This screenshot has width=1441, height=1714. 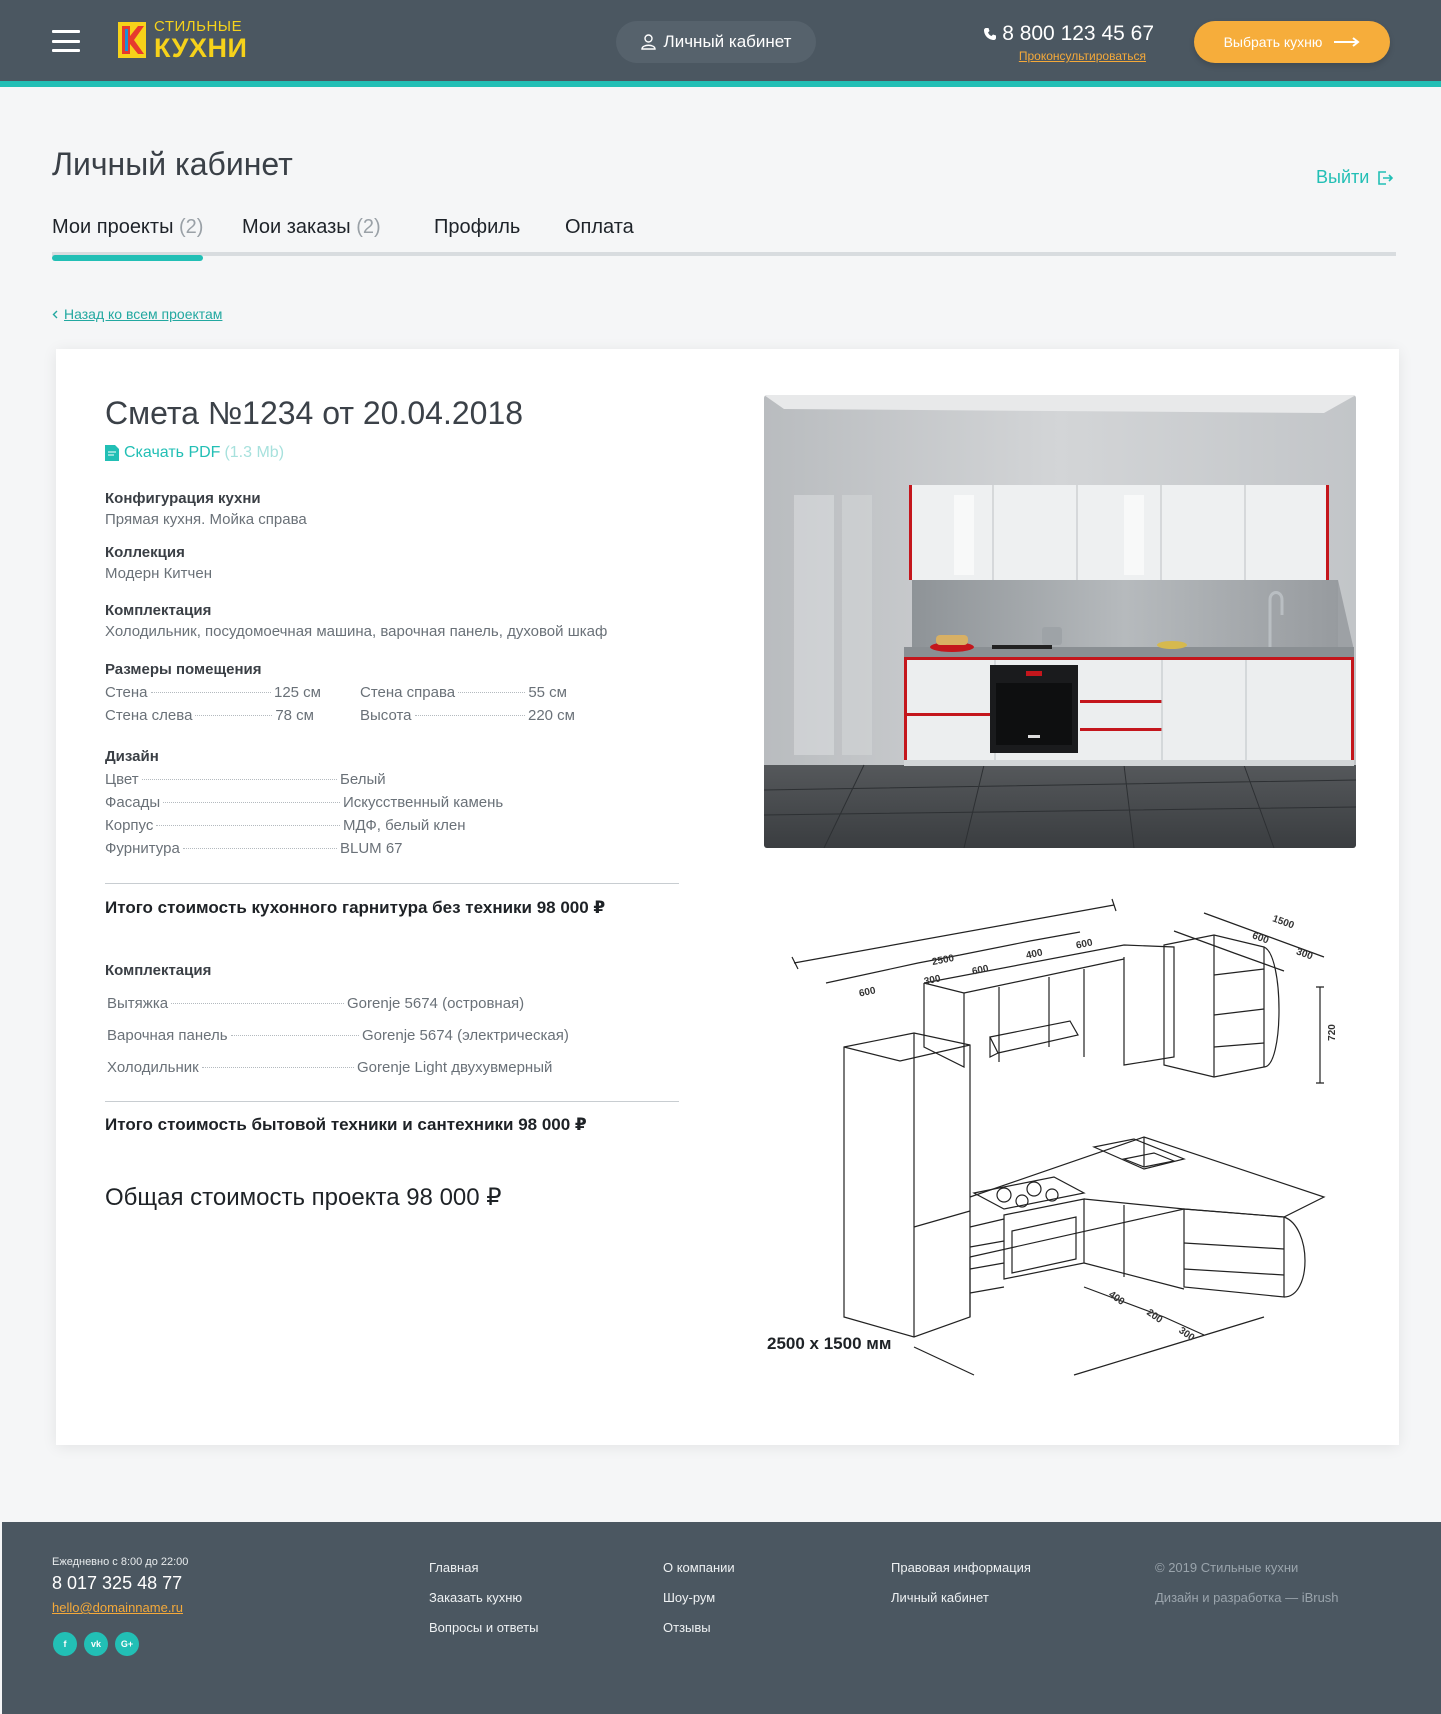 I want to click on footer-link-order: Заказать кухню, so click(x=475, y=1597).